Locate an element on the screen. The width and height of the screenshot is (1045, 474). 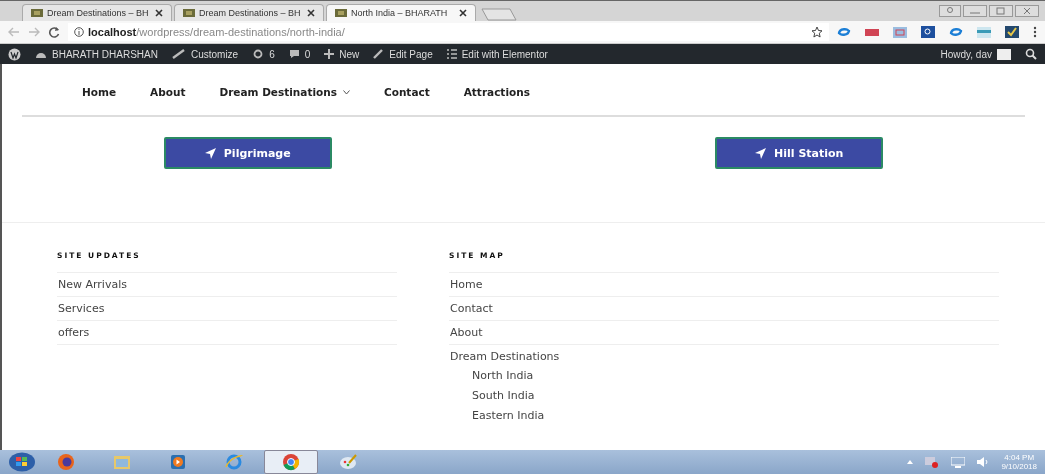
account-menu: Howdy, dav is located at coordinates (975, 54).